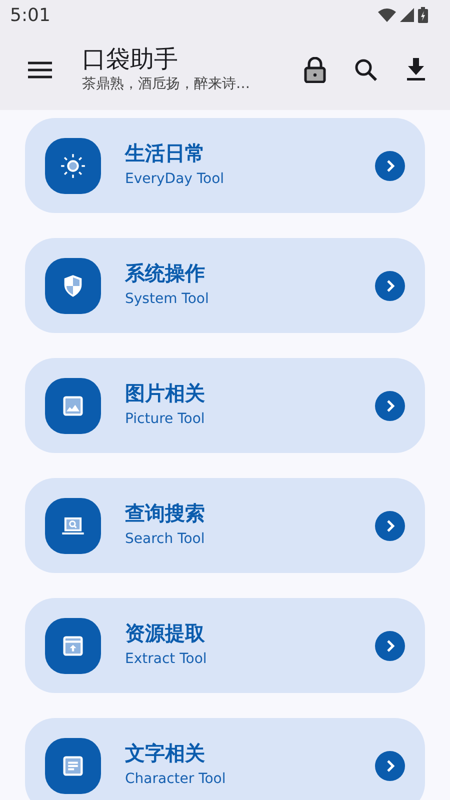  Describe the element at coordinates (387, 15) in the screenshot. I see `wifi-icon` at that location.